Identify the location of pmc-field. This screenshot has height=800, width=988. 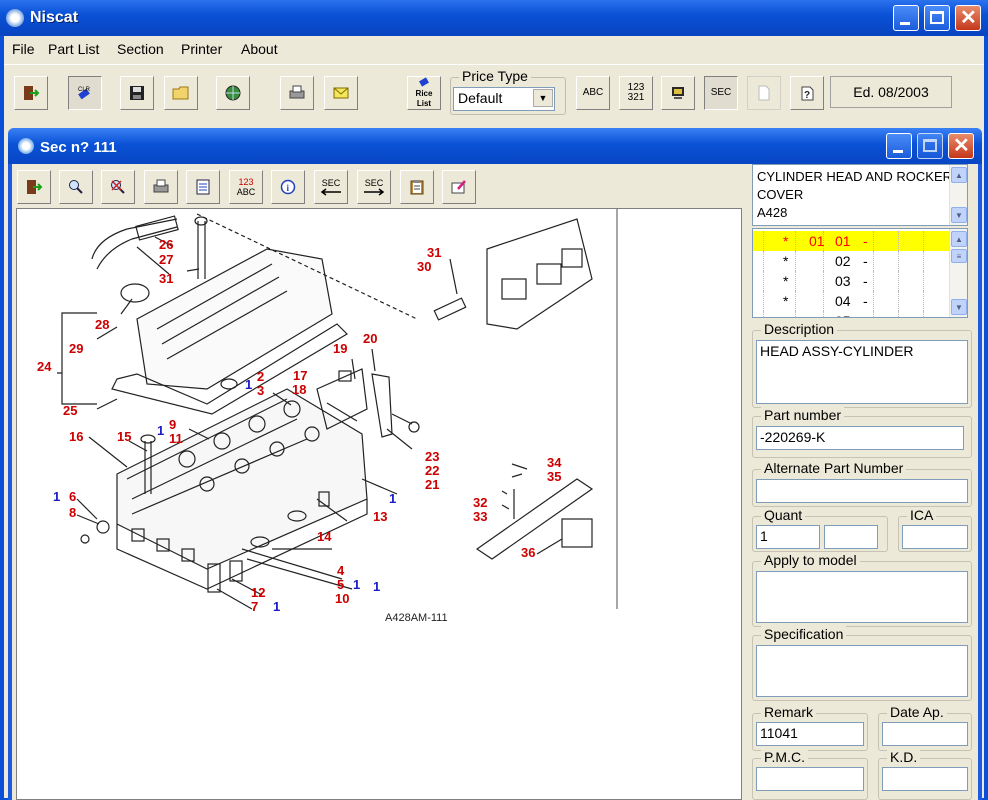
(810, 779).